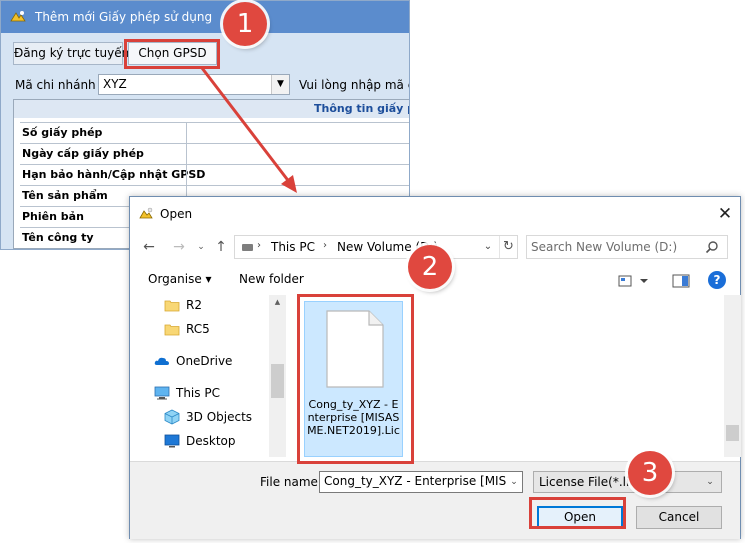 The width and height of the screenshot is (745, 543). I want to click on license-window-title: Thêm mới Giấy phép sử dụng, so click(124, 17).